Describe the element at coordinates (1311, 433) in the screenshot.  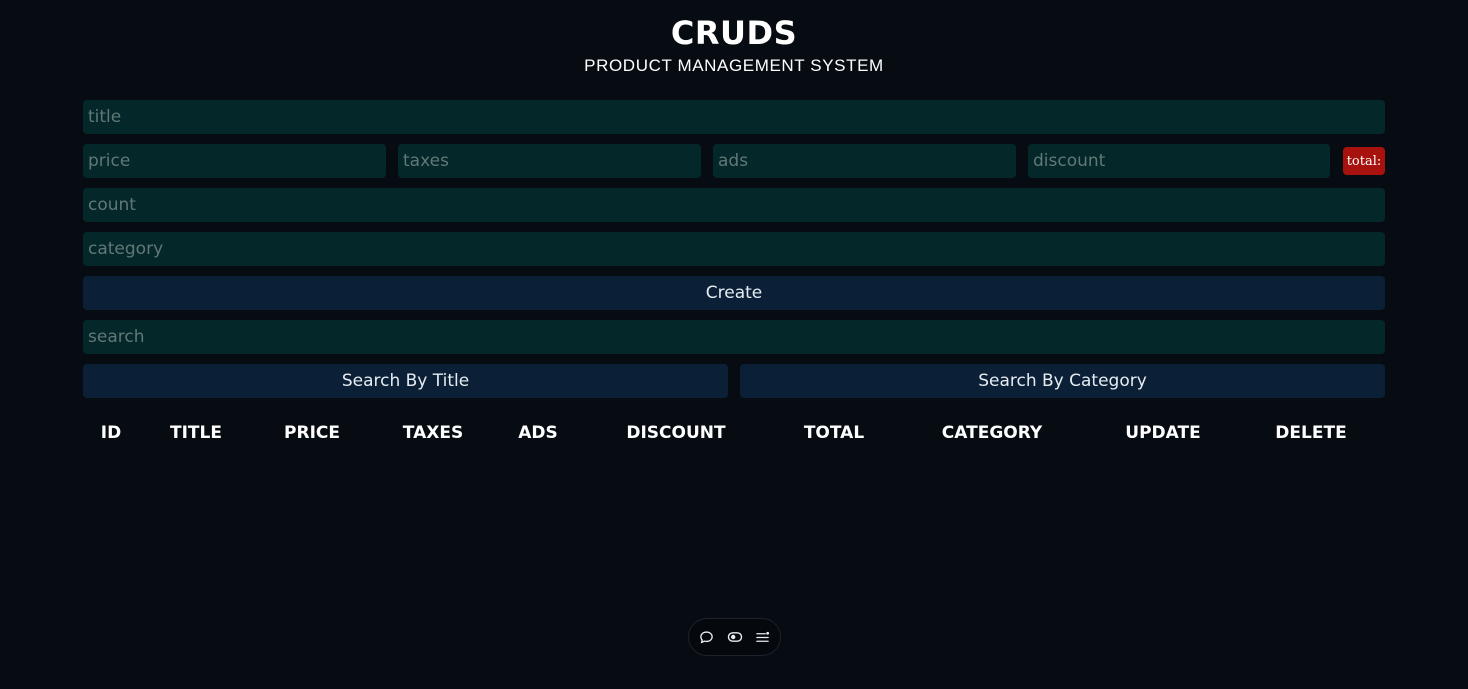
I see `column-header-delete: DELETE` at that location.